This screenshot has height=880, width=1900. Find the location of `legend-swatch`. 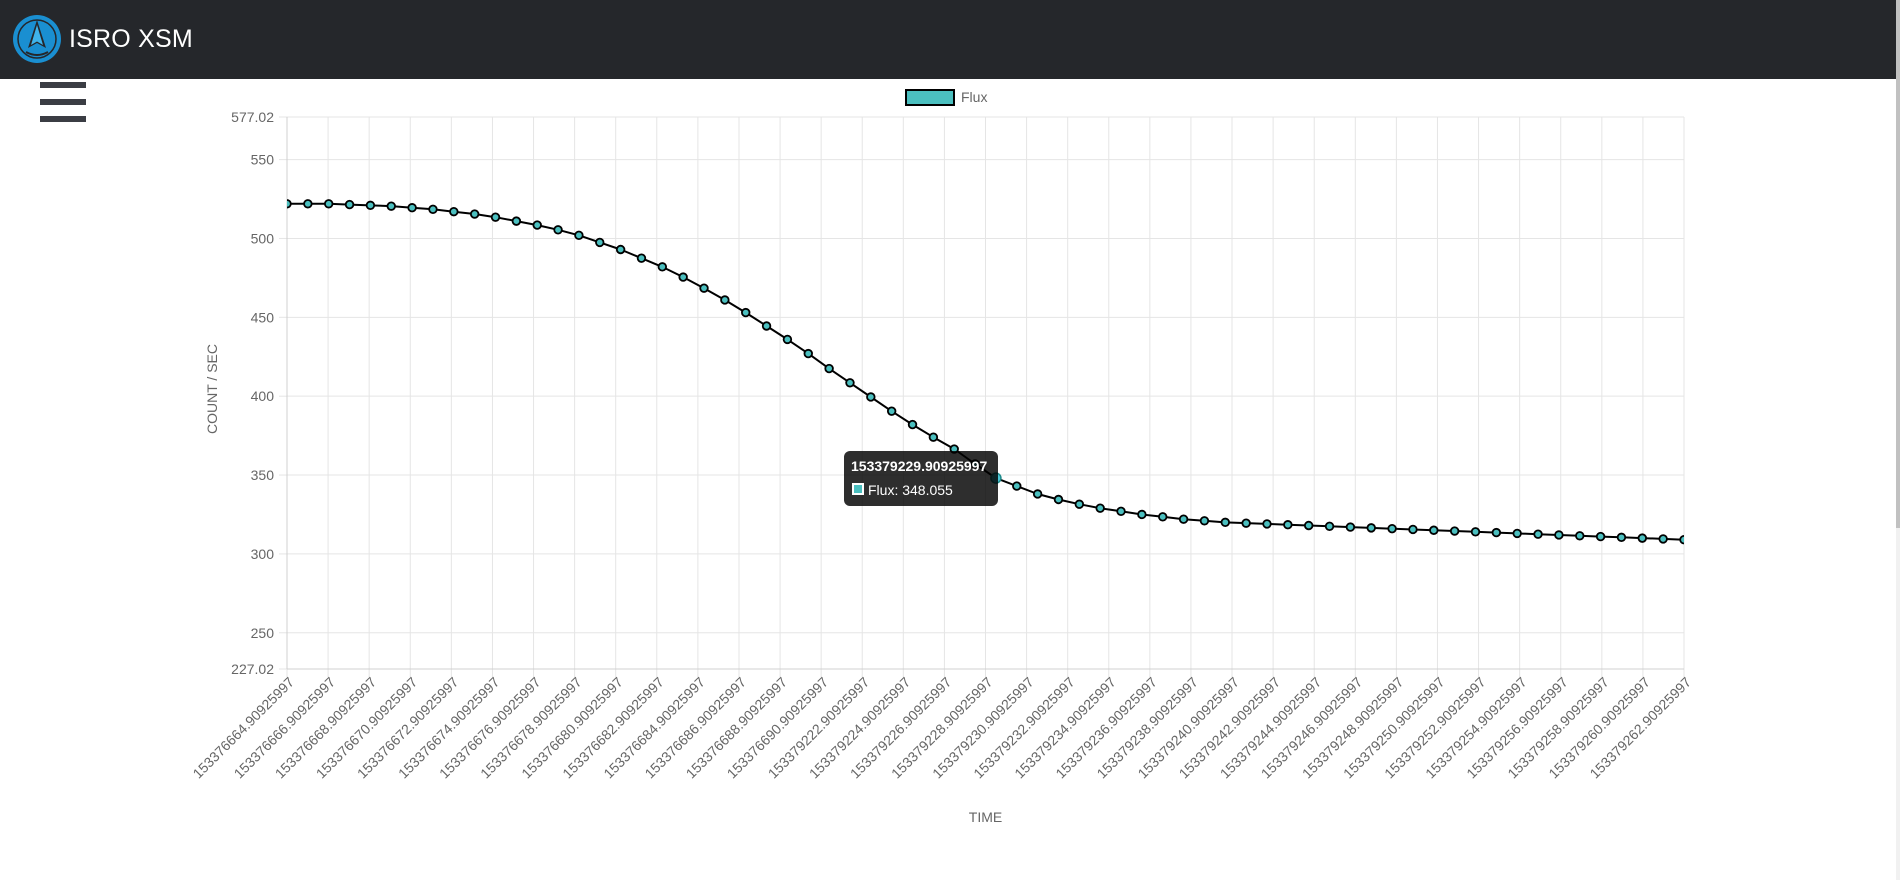

legend-swatch is located at coordinates (930, 97).